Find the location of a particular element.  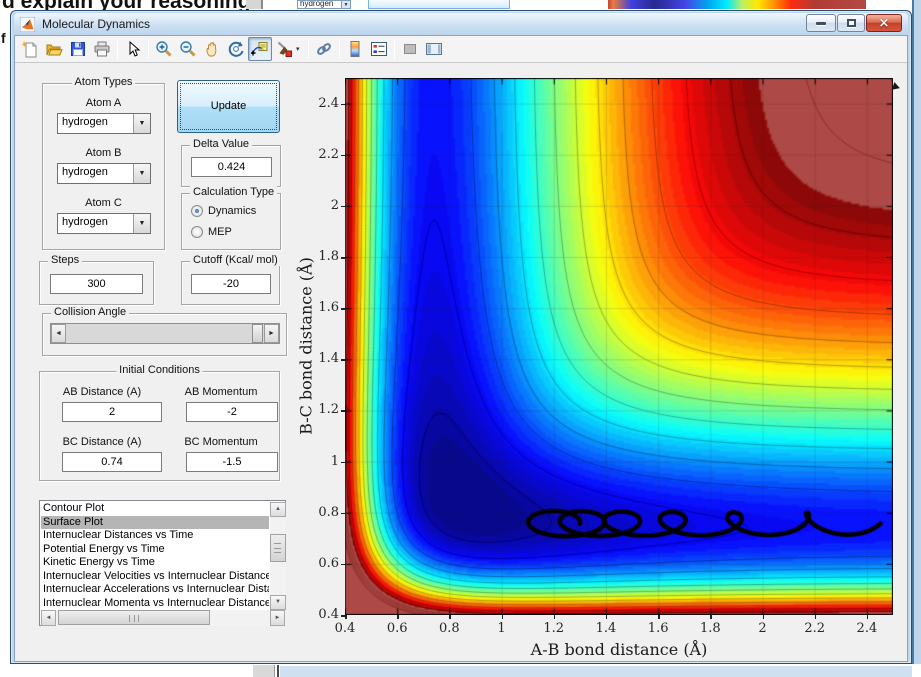

link-plots-icon is located at coordinates (324, 49).